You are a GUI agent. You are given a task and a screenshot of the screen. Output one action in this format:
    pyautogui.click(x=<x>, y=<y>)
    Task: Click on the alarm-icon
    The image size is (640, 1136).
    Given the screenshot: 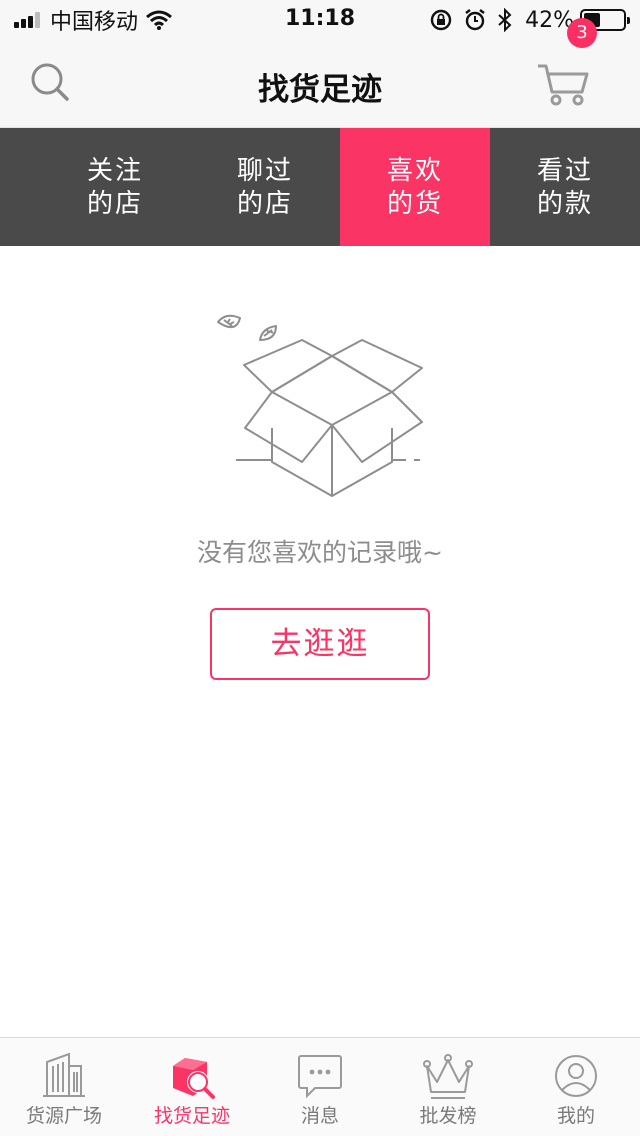 What is the action you would take?
    pyautogui.click(x=475, y=20)
    